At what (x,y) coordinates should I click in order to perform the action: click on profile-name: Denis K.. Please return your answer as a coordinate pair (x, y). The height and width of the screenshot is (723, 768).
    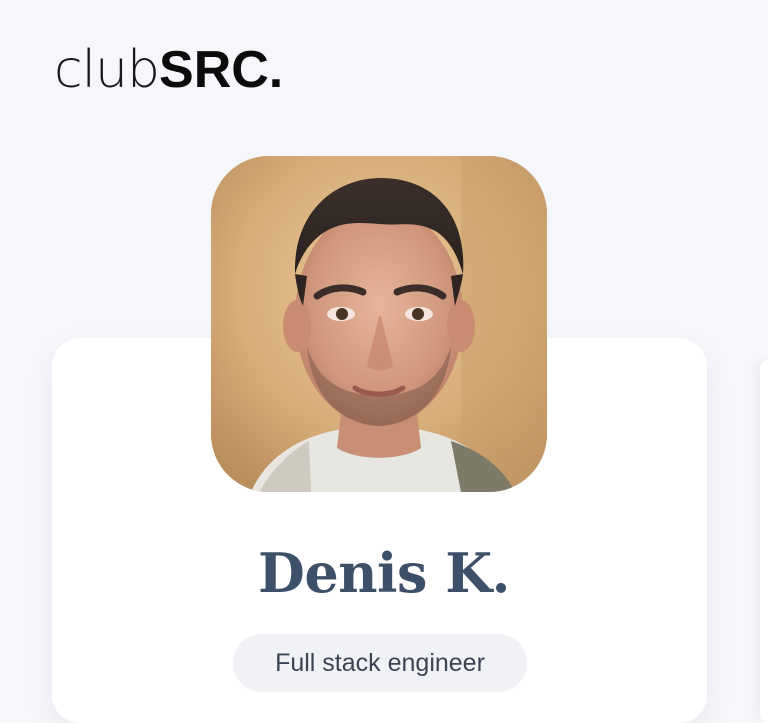
    Looking at the image, I should click on (384, 573).